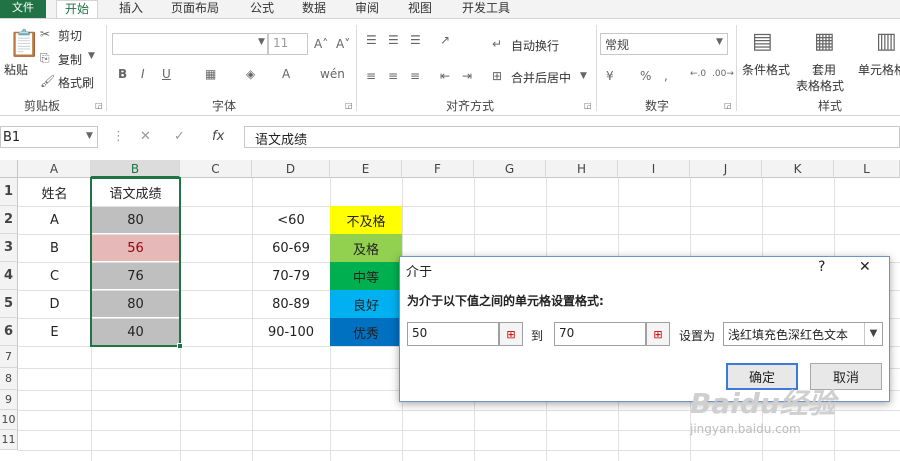  I want to click on column-header-k: K, so click(798, 169).